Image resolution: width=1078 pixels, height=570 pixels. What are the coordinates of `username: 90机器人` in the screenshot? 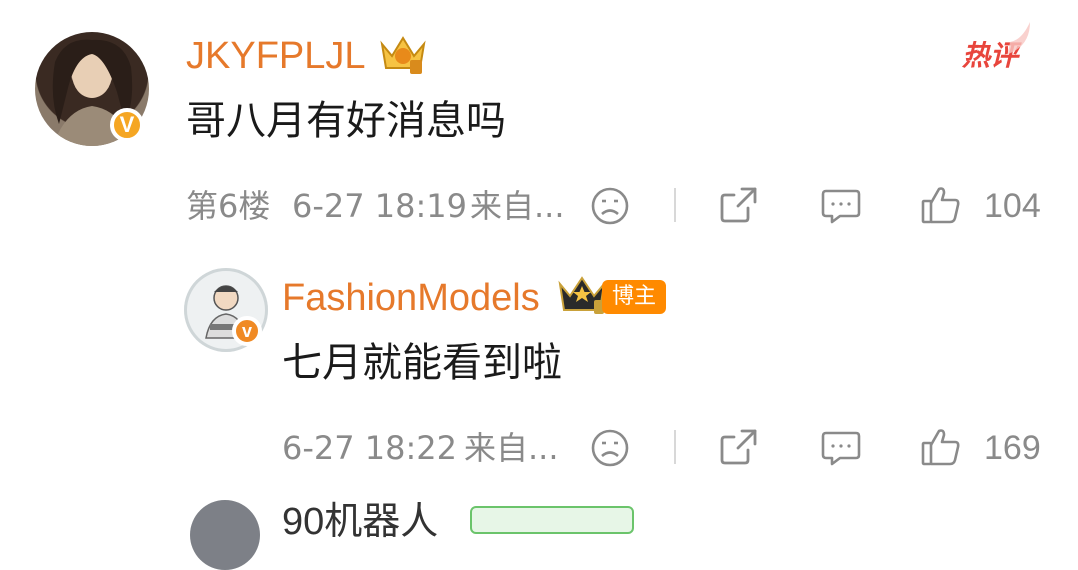 It's located at (360, 522).